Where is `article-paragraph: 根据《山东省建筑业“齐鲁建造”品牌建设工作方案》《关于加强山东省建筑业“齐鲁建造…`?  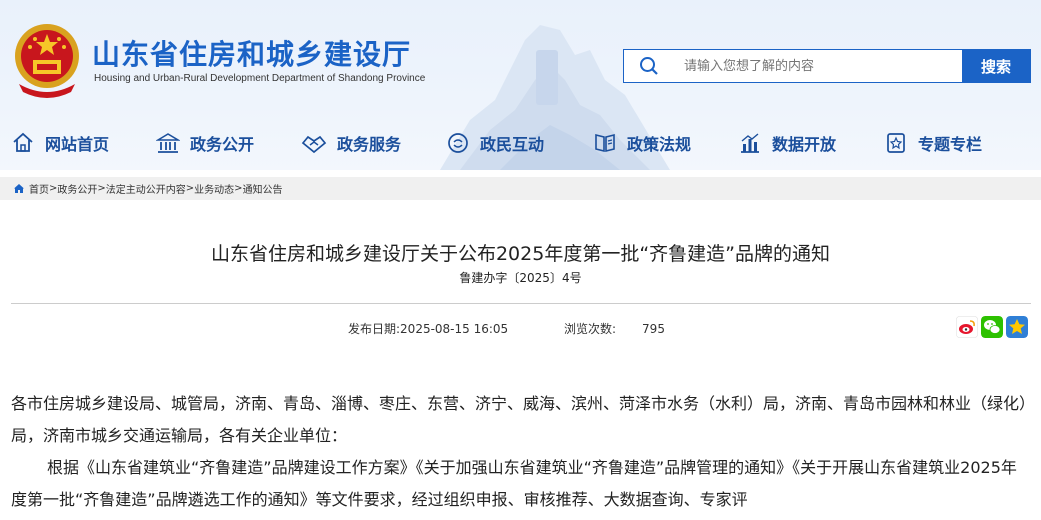 article-paragraph: 根据《山东省建筑业“齐鲁建造”品牌建设工作方案》《关于加强山东省建筑业“齐鲁建造… is located at coordinates (514, 483).